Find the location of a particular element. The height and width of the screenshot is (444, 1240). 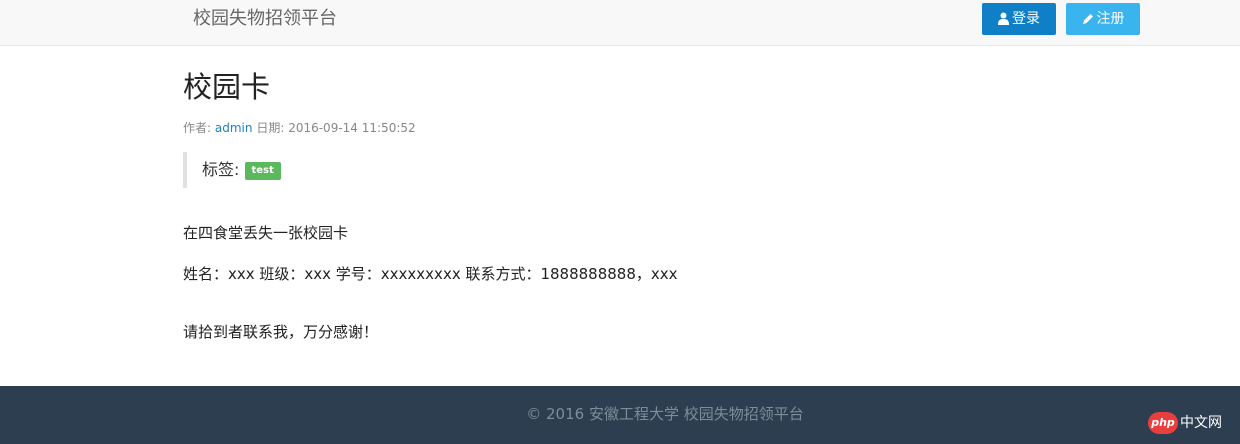

tag-badge: test is located at coordinates (262, 171).